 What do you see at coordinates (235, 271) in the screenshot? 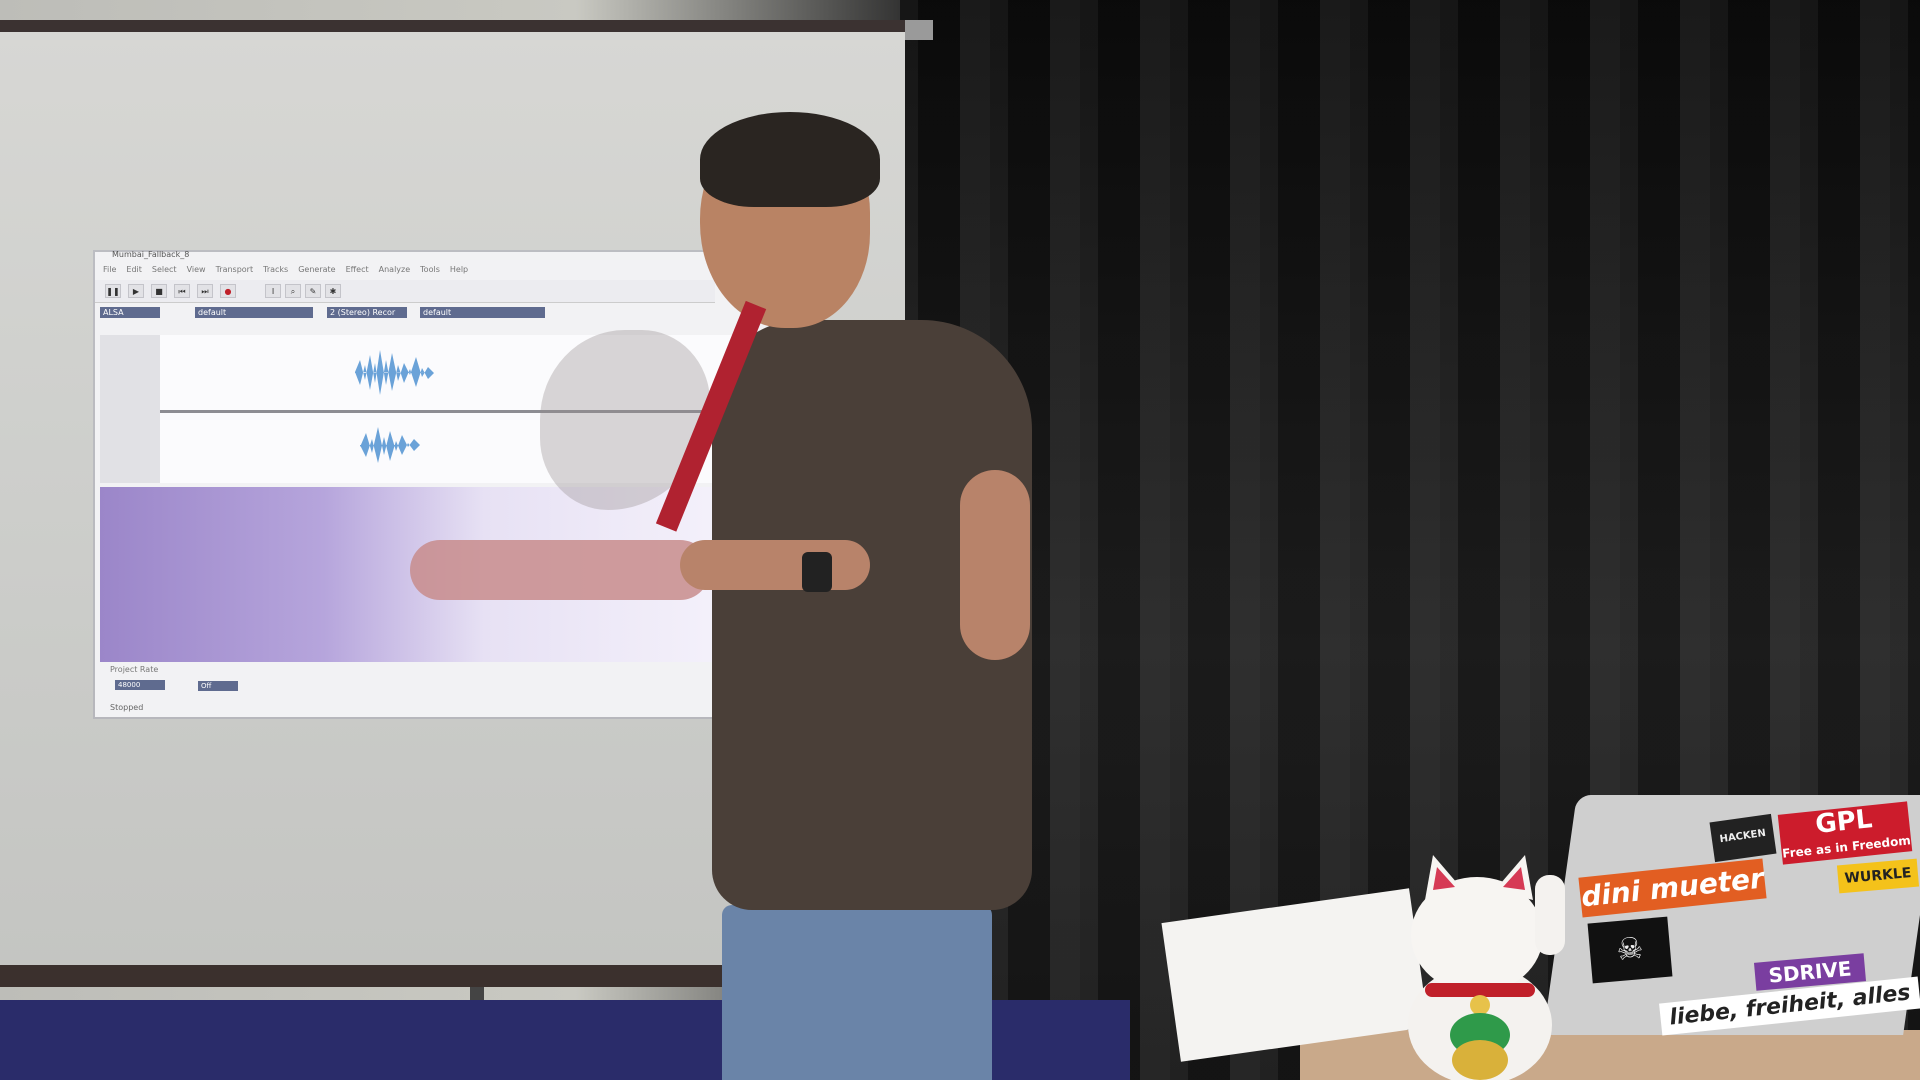
I see `menu-transport: Transport` at bounding box center [235, 271].